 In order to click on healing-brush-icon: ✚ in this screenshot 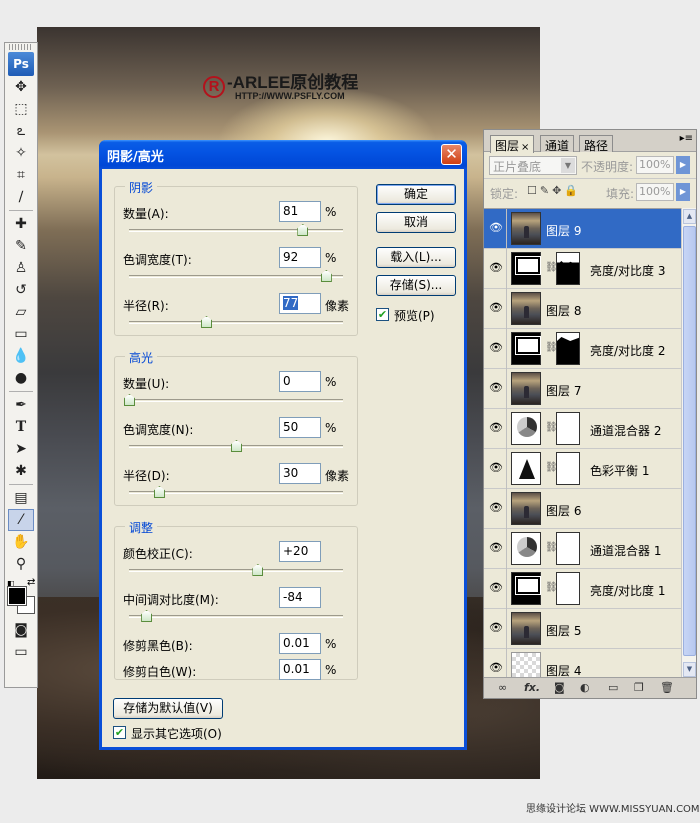, I will do `click(21, 224)`.